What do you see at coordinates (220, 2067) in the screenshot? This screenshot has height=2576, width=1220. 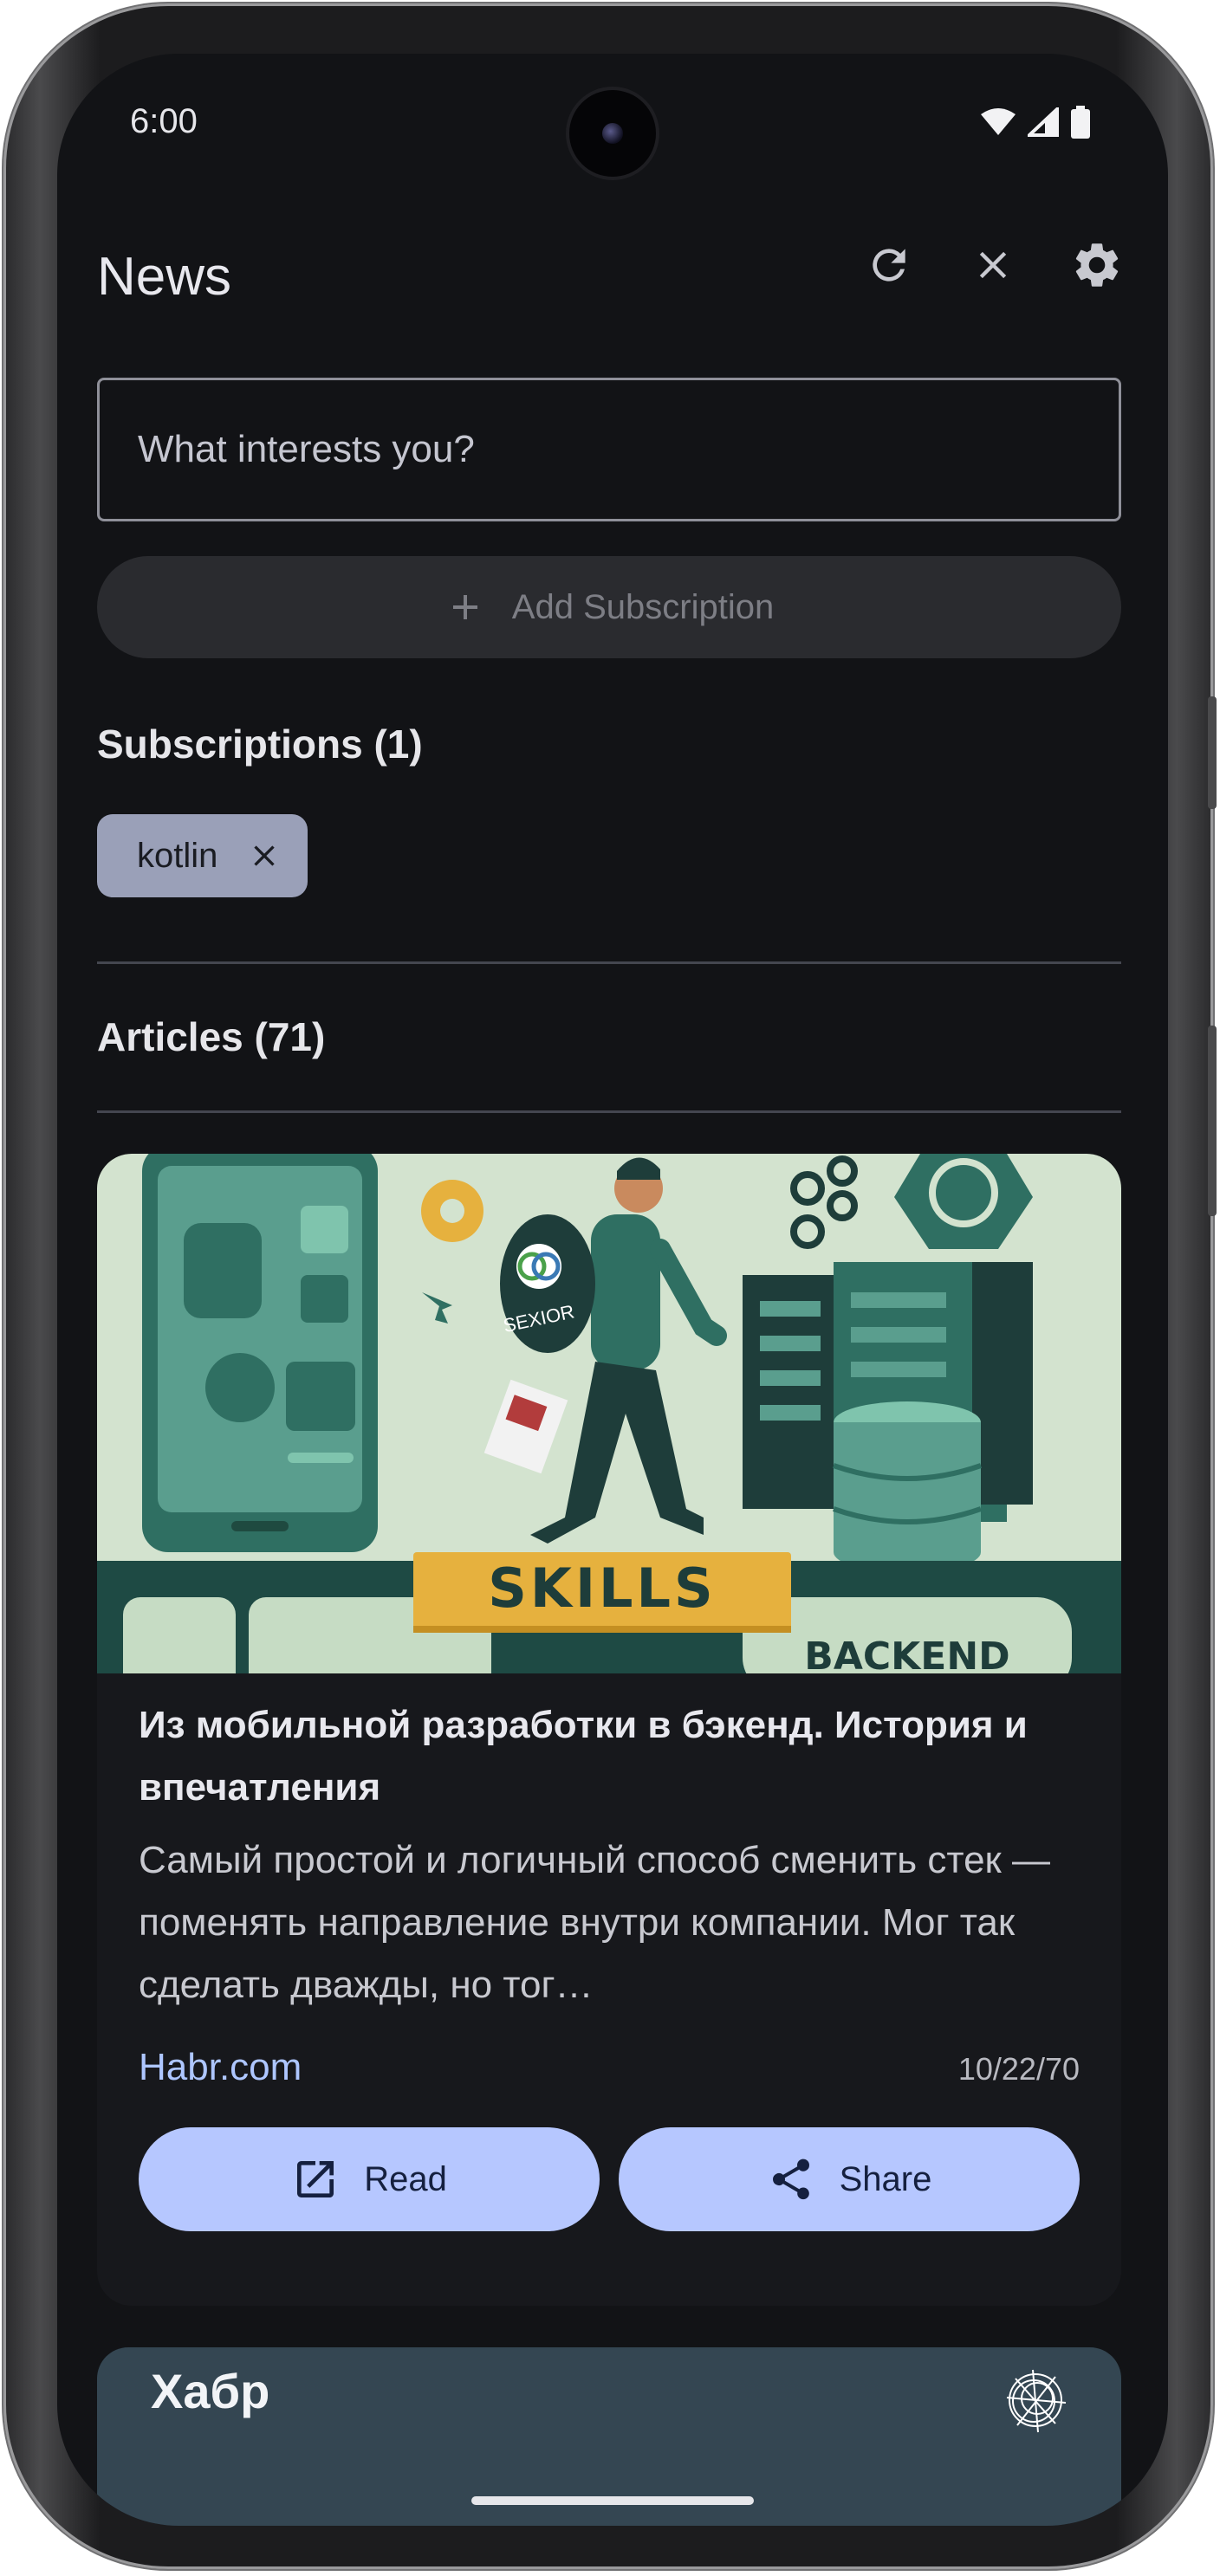 I see `article-source-link: Habr.com` at bounding box center [220, 2067].